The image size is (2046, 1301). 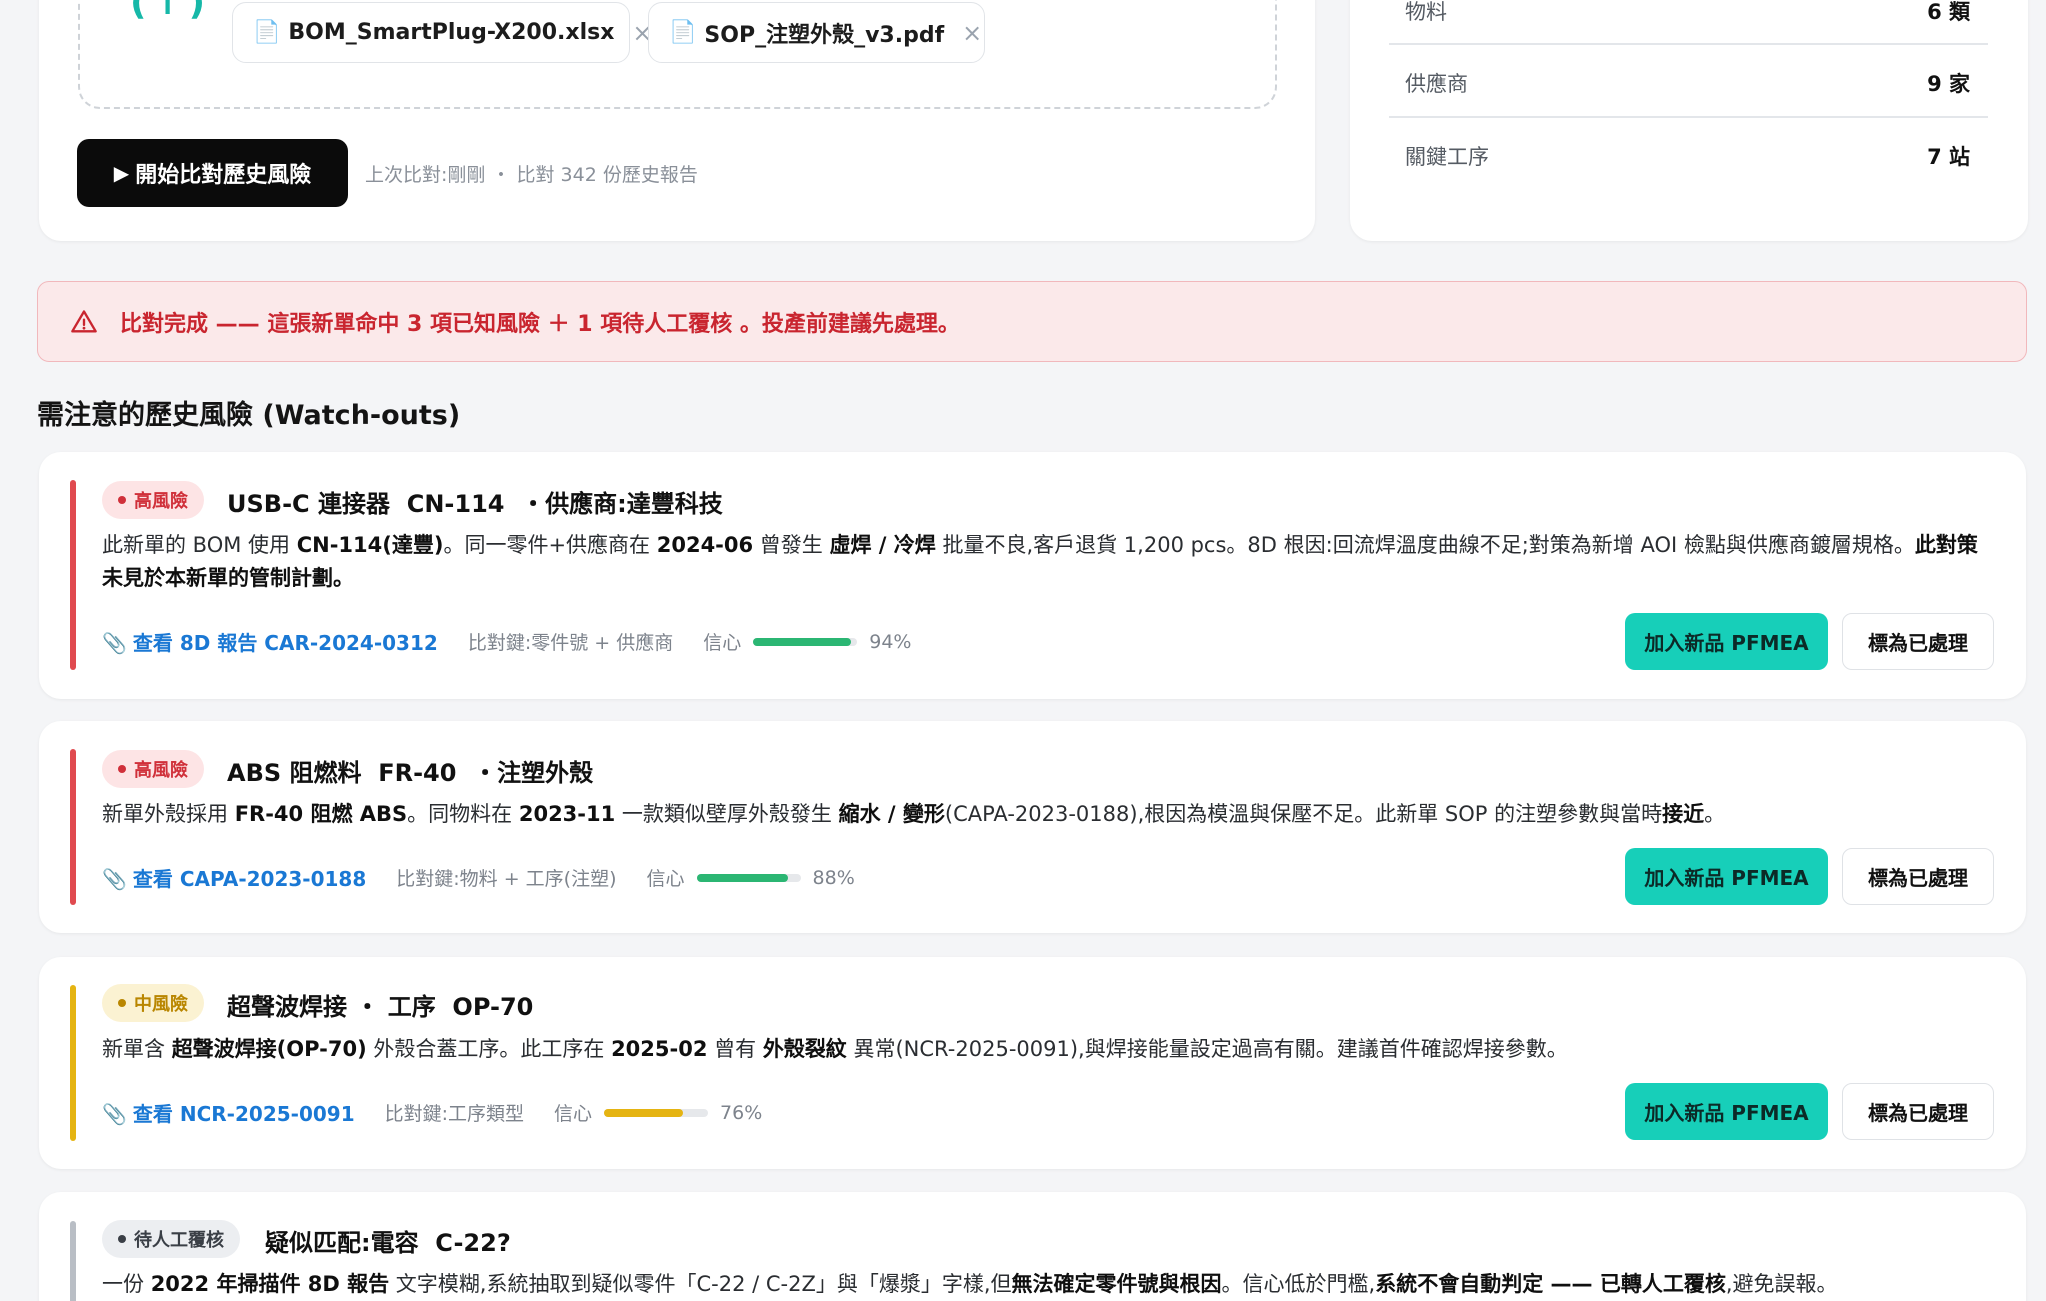 I want to click on report-link-label: 查看 8D 報告 CAR-2024-0312, so click(x=285, y=643).